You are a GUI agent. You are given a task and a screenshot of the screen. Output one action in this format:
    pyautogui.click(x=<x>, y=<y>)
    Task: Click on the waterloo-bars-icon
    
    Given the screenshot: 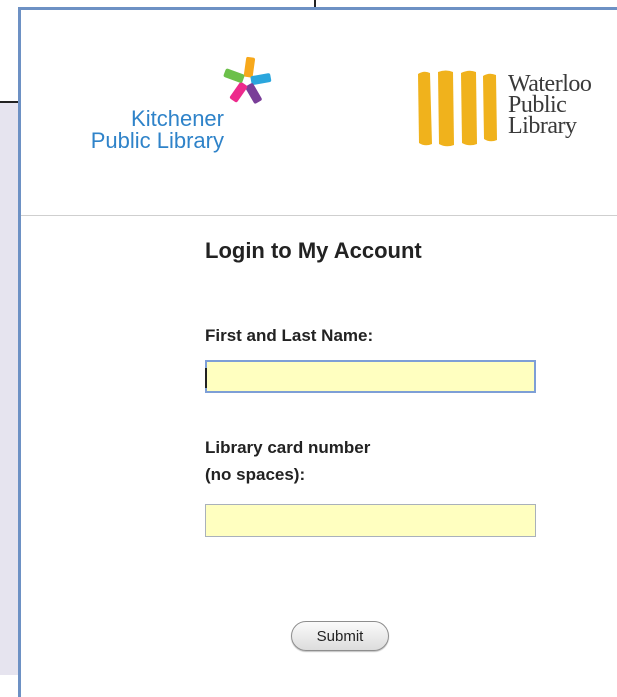 What is the action you would take?
    pyautogui.click(x=457, y=108)
    